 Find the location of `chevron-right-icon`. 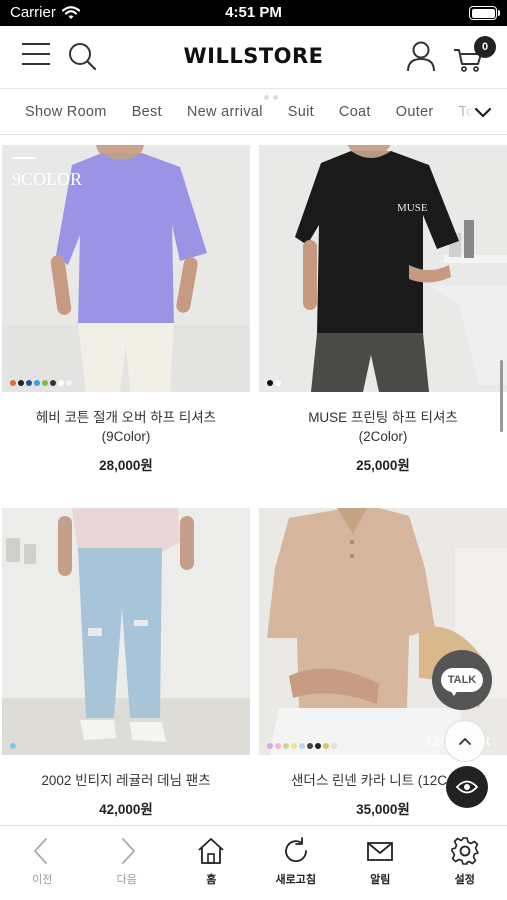

chevron-right-icon is located at coordinates (128, 851).